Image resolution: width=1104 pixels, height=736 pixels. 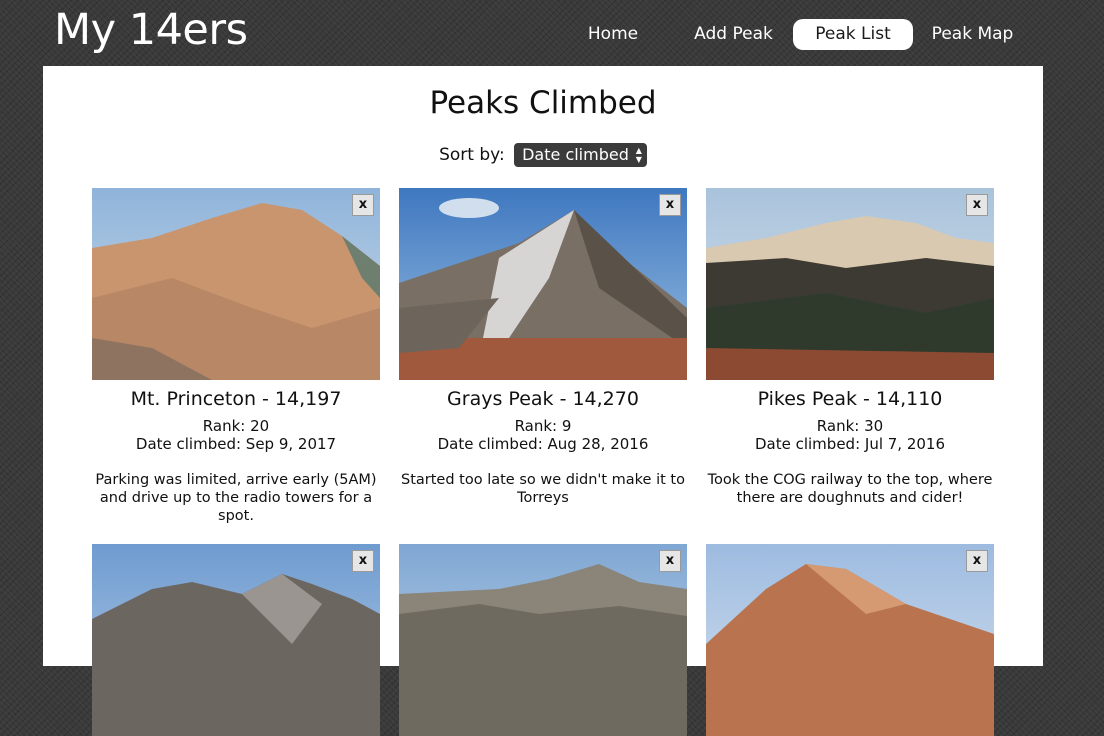 What do you see at coordinates (575, 154) in the screenshot?
I see `sort-select-value: Date climbed` at bounding box center [575, 154].